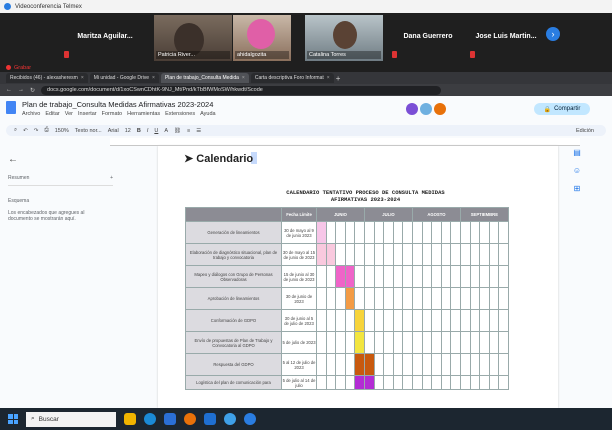  I want to click on activity-cell: Logística del plan de comunicación para, so click(233, 382).